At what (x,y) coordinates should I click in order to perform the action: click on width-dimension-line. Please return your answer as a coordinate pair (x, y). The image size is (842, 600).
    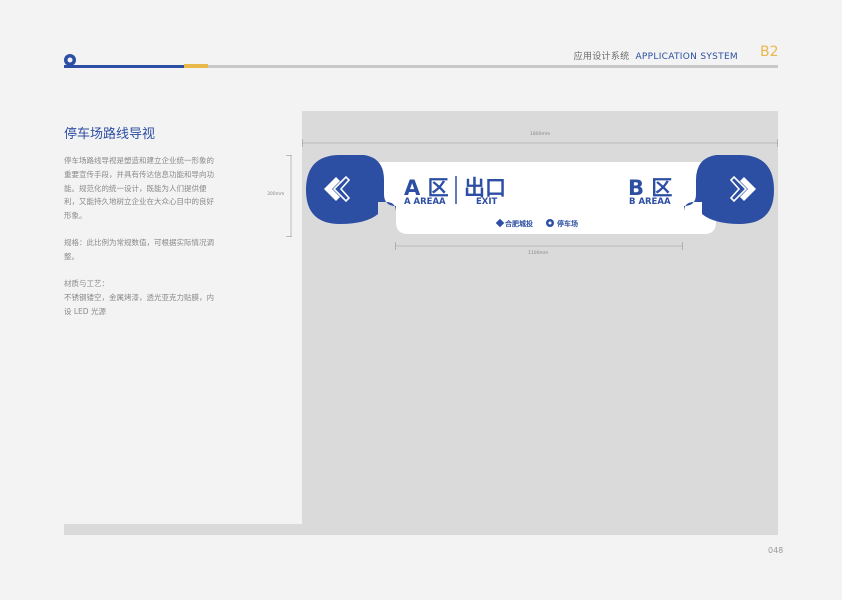
    Looking at the image, I should click on (540, 143).